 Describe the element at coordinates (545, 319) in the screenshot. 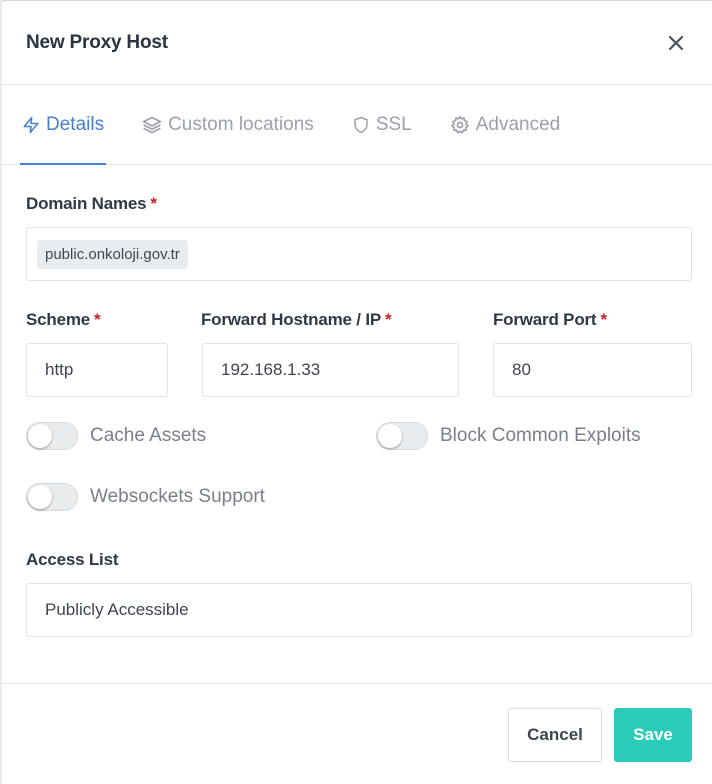

I see `label-text: Forward Port` at that location.